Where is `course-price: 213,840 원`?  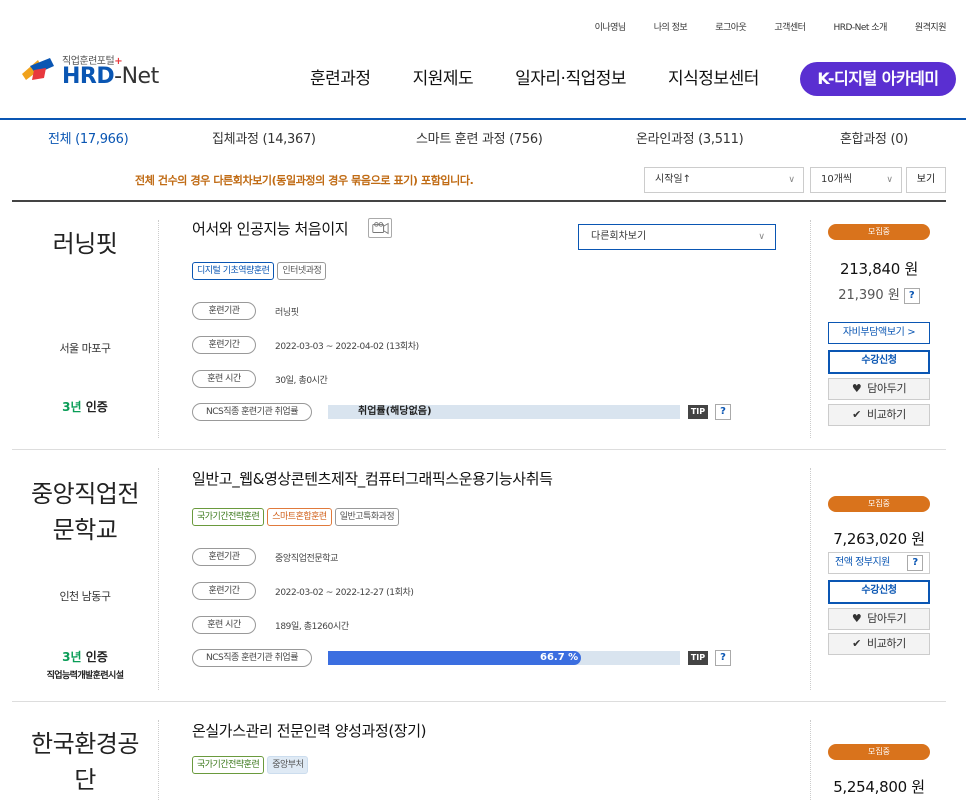
course-price: 213,840 원 is located at coordinates (879, 269).